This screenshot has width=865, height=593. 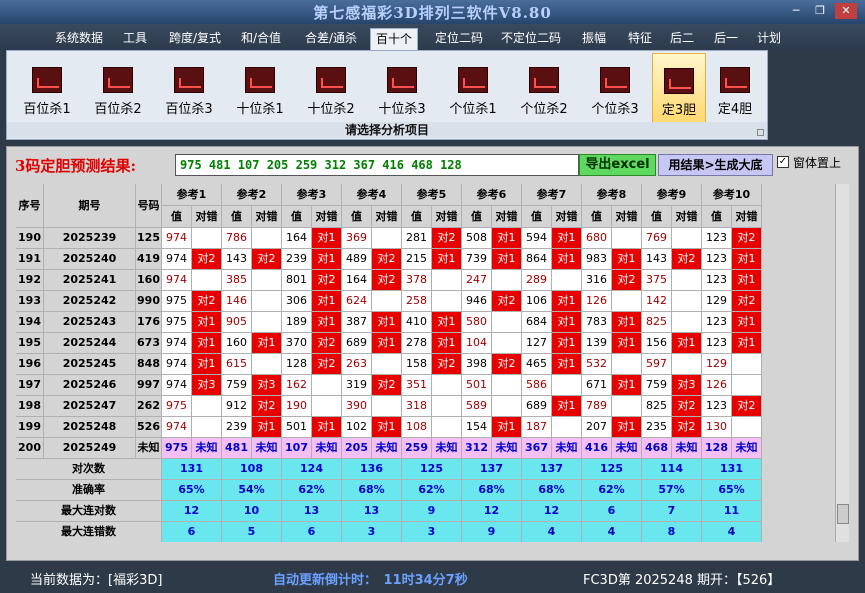 What do you see at coordinates (30, 406) in the screenshot?
I see `row-seq: 198` at bounding box center [30, 406].